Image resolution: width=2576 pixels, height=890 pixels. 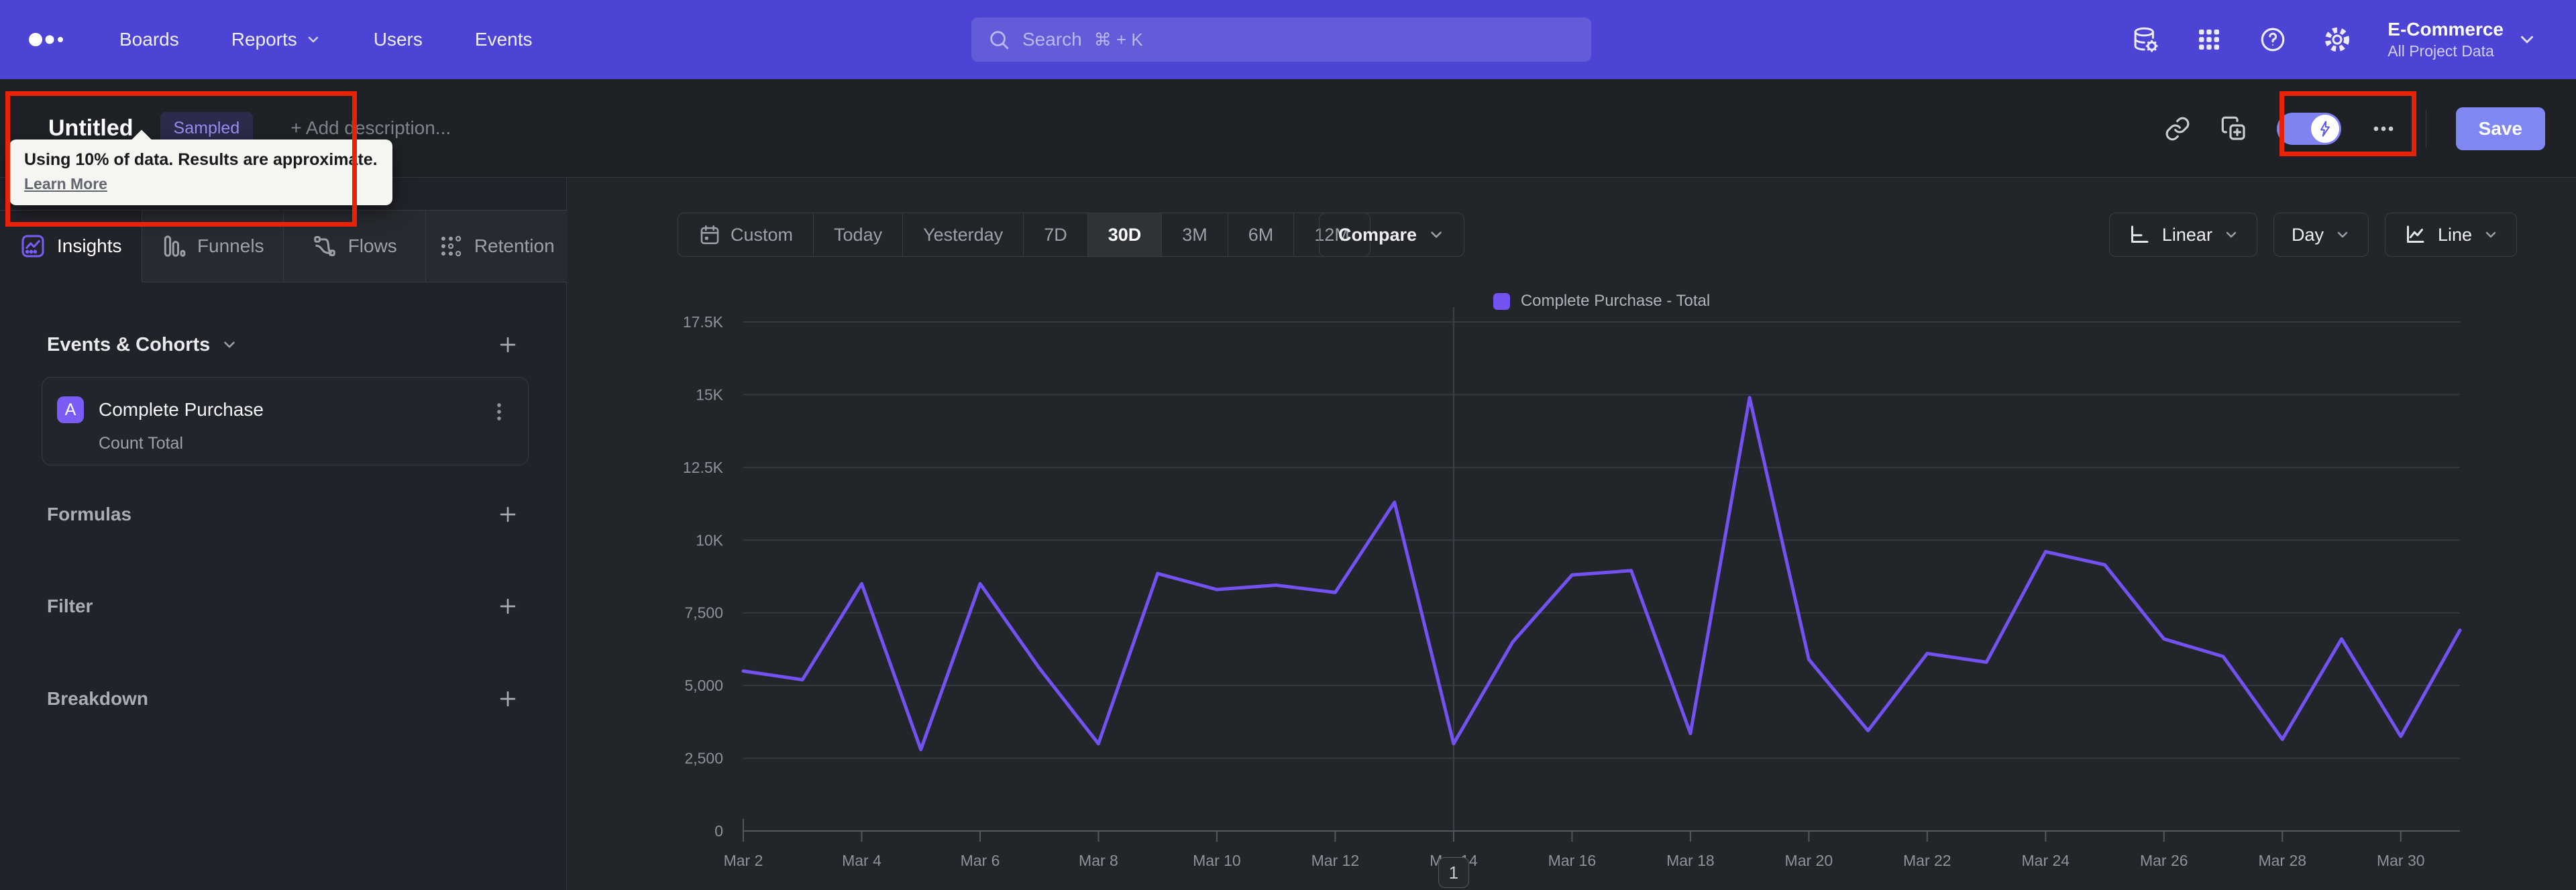 What do you see at coordinates (743, 860) in the screenshot?
I see `x-tick-label: Mar 2` at bounding box center [743, 860].